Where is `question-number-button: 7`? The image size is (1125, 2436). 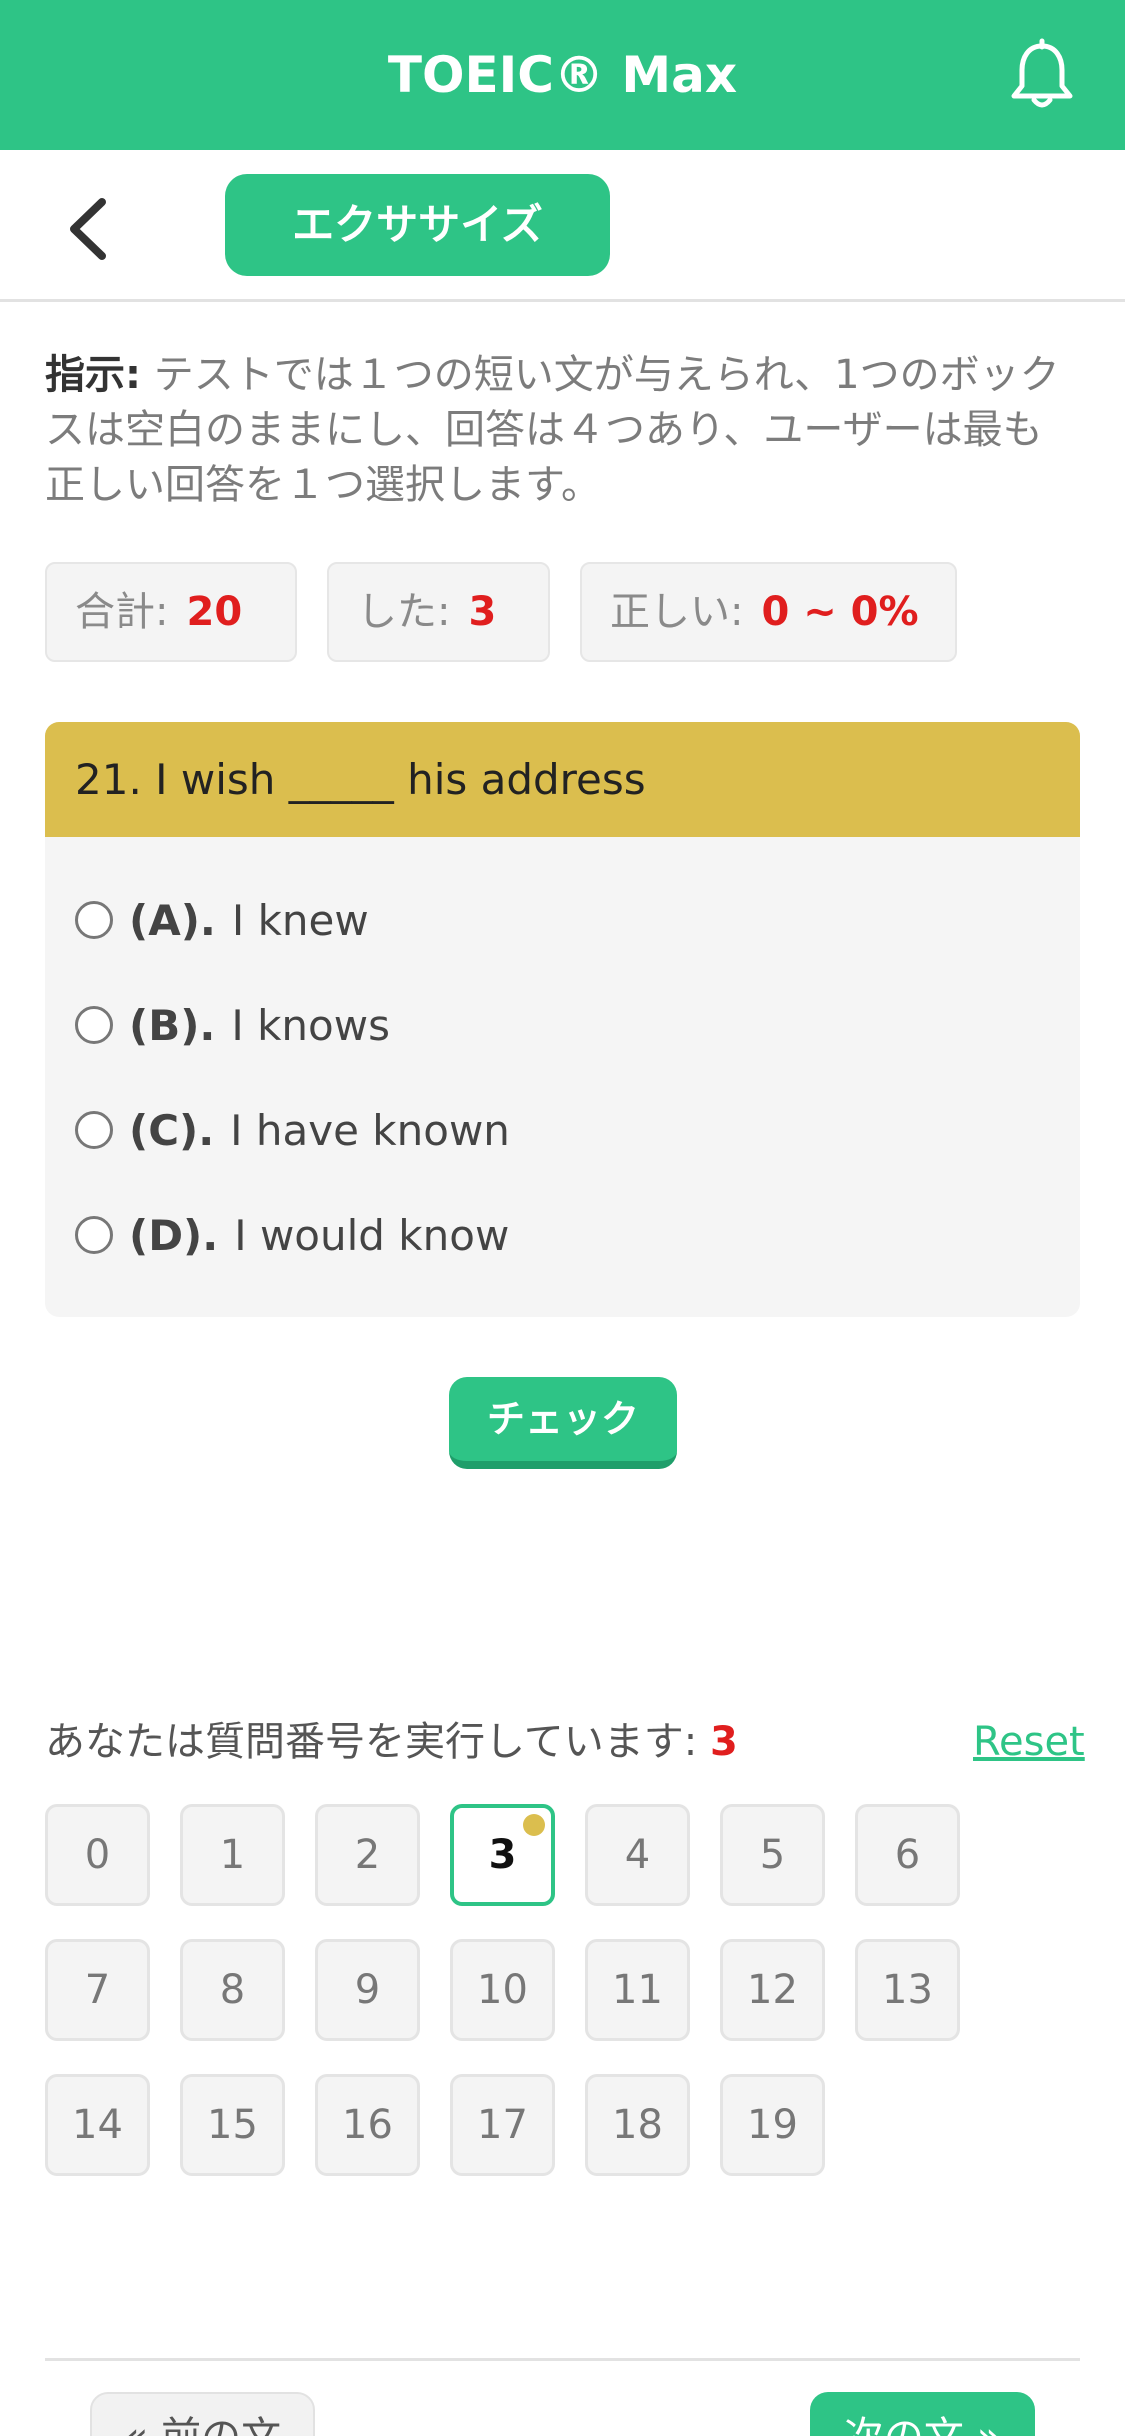
question-number-button: 7 is located at coordinates (97, 1990).